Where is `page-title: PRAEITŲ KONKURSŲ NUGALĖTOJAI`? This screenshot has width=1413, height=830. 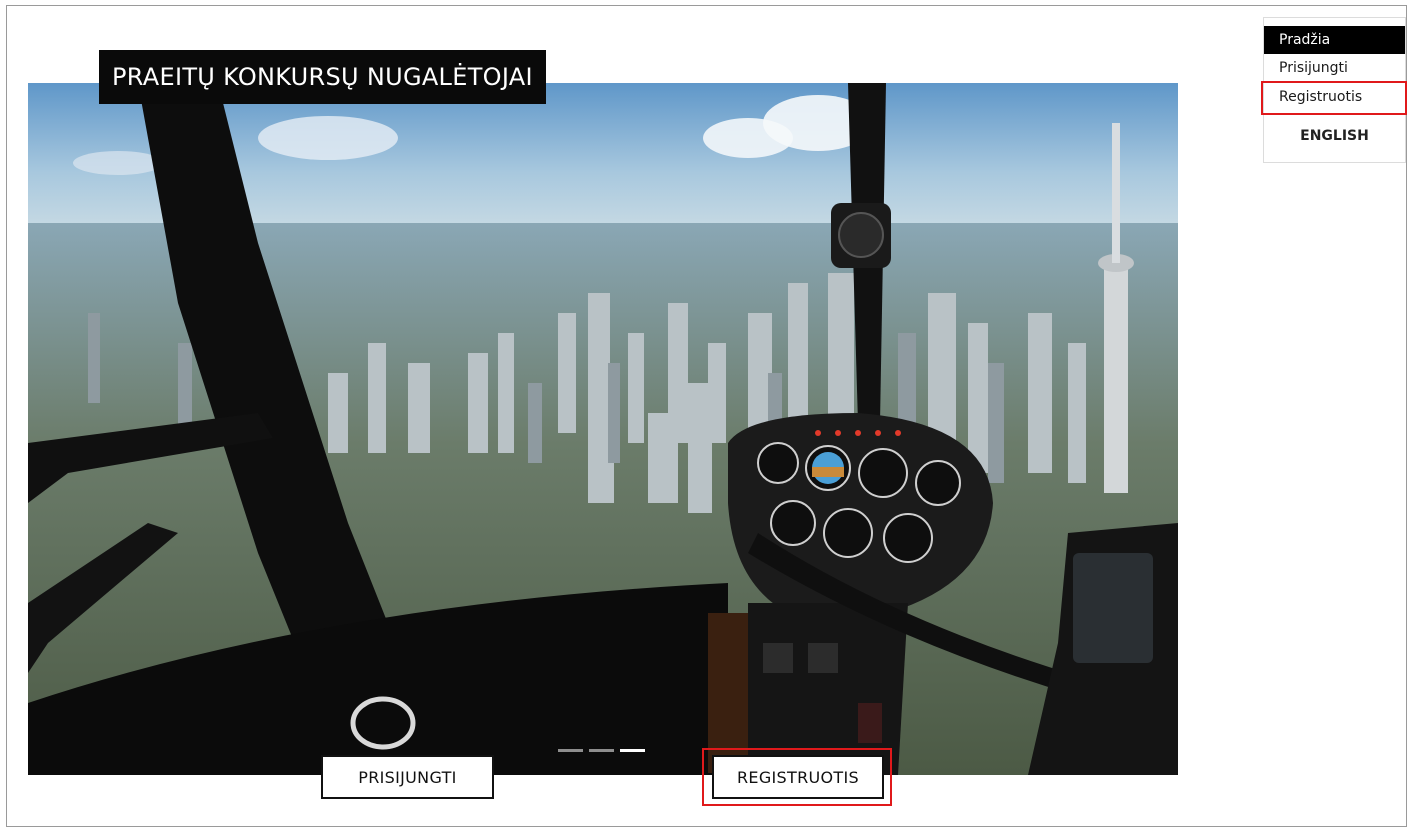 page-title: PRAEITŲ KONKURSŲ NUGALĖTOJAI is located at coordinates (322, 77).